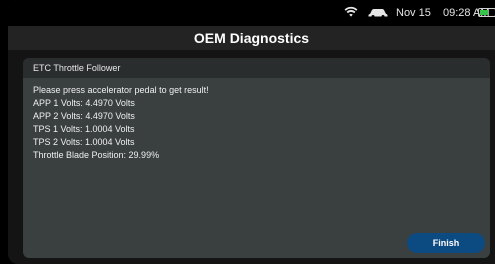  What do you see at coordinates (84, 116) in the screenshot?
I see `app2-volts: APP 2 Volts: 4.4970 Volts` at bounding box center [84, 116].